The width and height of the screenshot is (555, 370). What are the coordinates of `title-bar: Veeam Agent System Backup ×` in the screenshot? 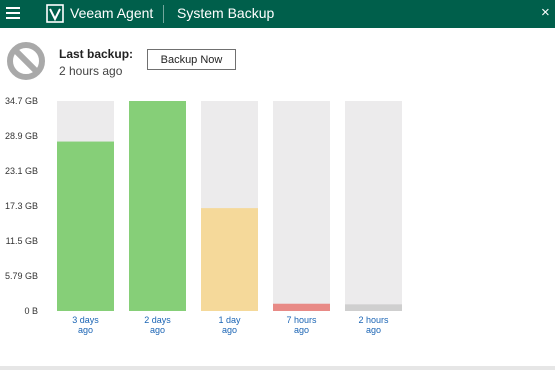 It's located at (277, 14).